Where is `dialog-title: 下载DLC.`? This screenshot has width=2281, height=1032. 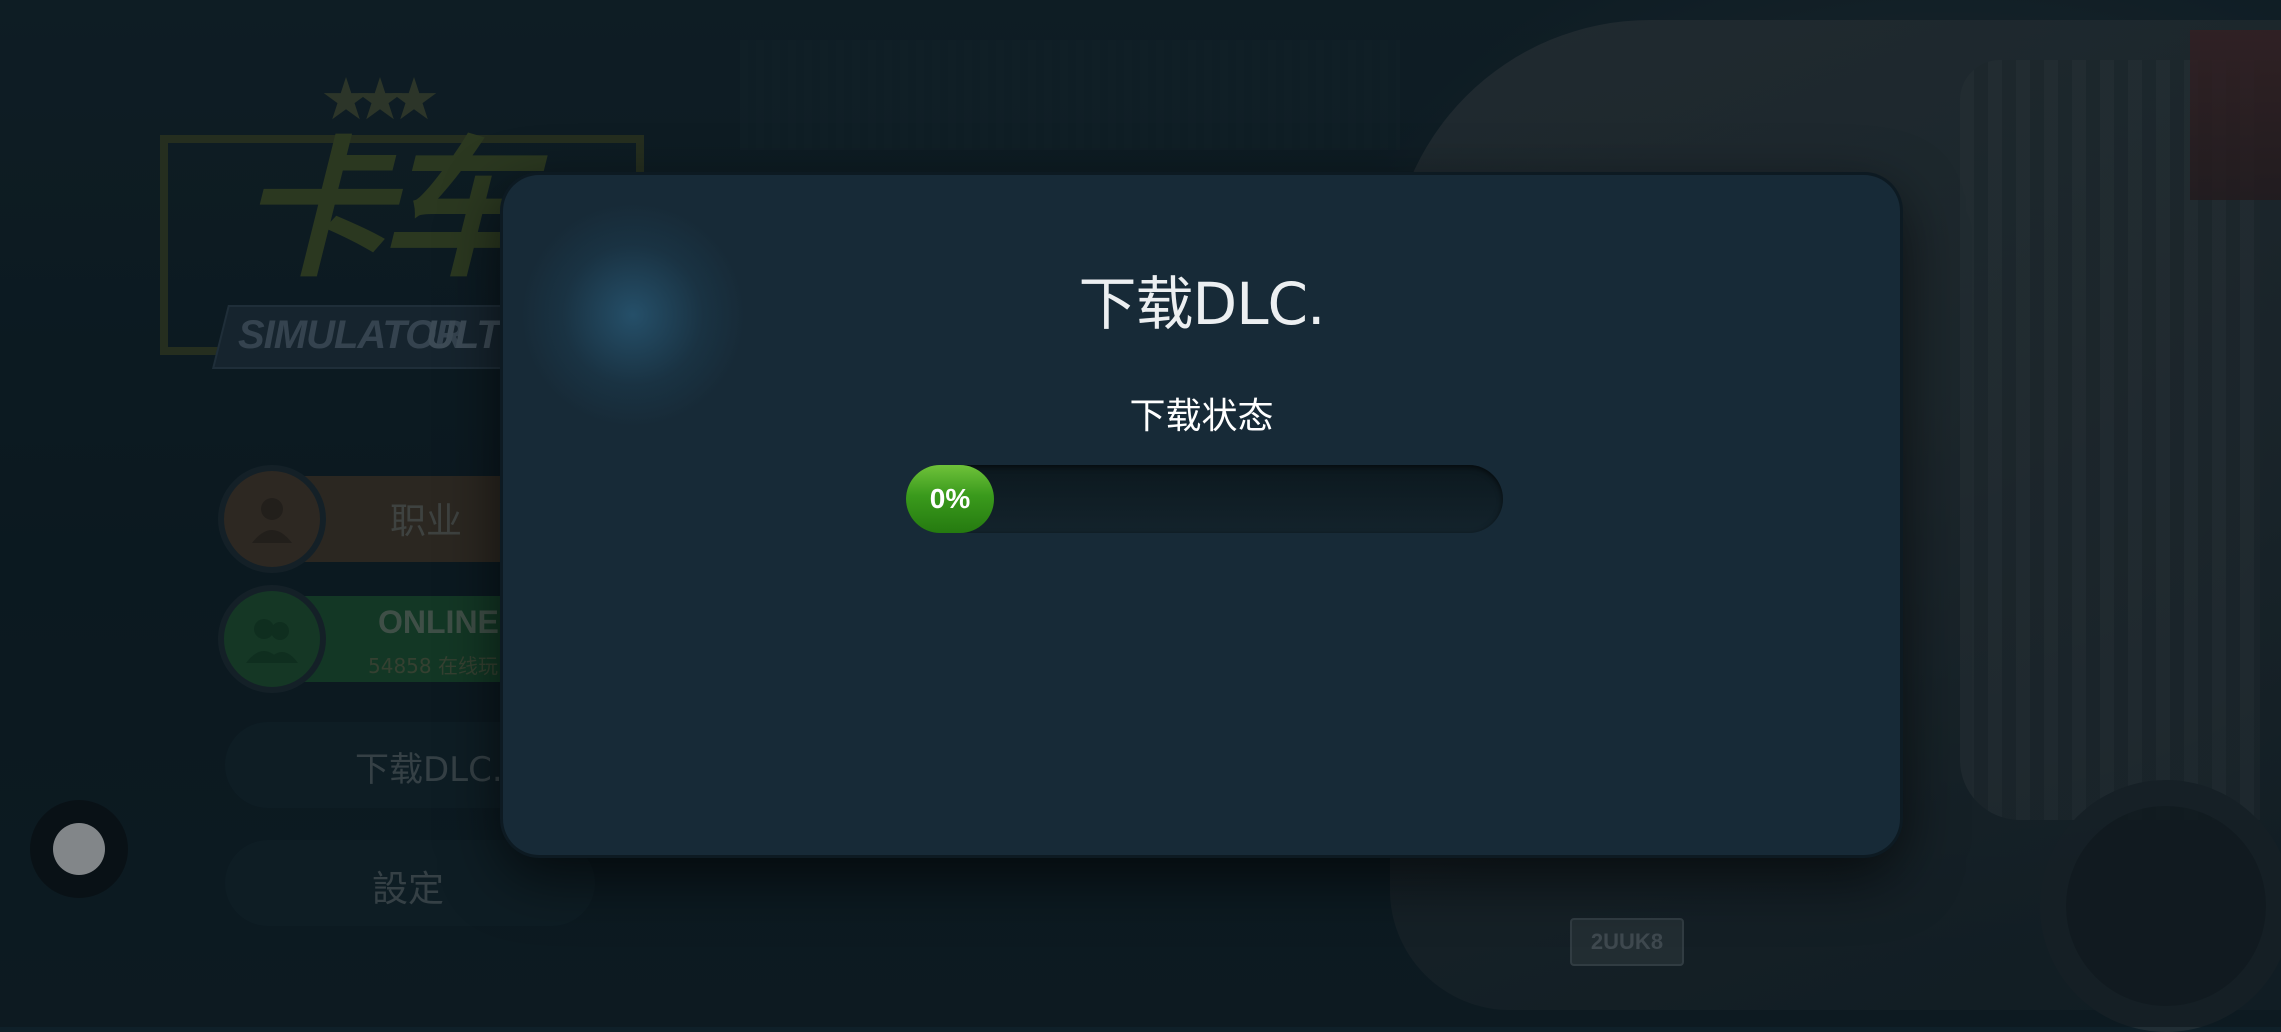 dialog-title: 下载DLC. is located at coordinates (1202, 304).